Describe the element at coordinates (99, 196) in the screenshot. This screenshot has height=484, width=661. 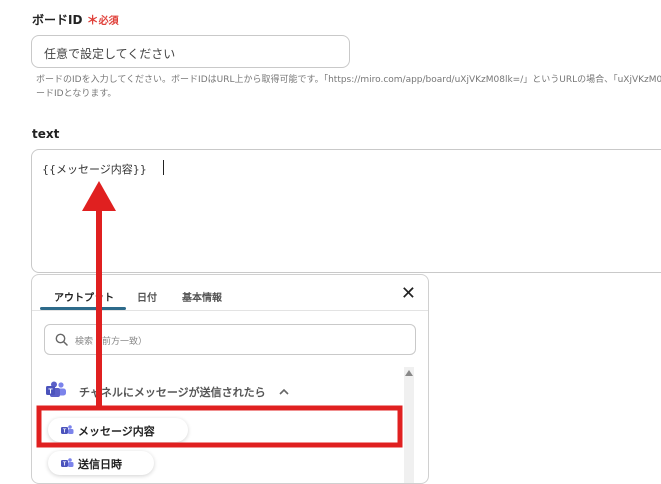
I see `arrow-head` at that location.